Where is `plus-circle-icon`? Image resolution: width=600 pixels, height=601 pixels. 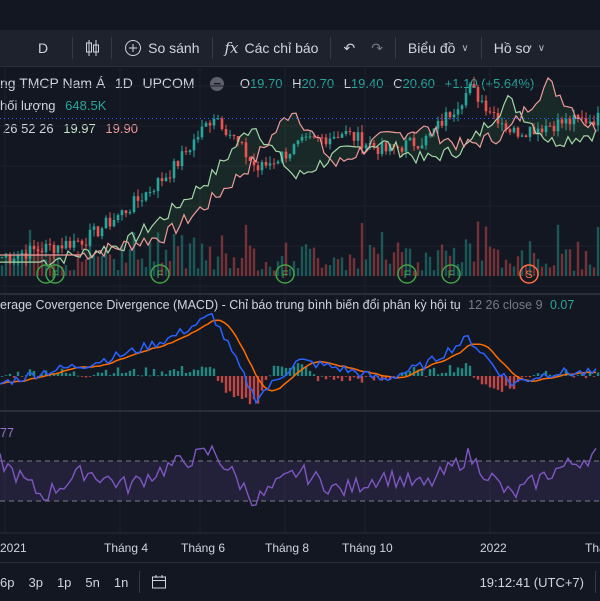 plus-circle-icon is located at coordinates (133, 48).